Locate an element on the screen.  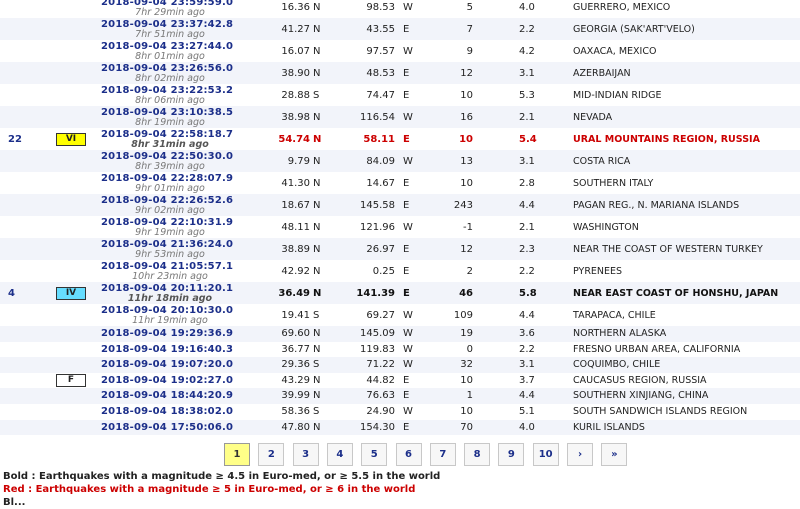
latitude: 38.89 is located at coordinates (295, 249).